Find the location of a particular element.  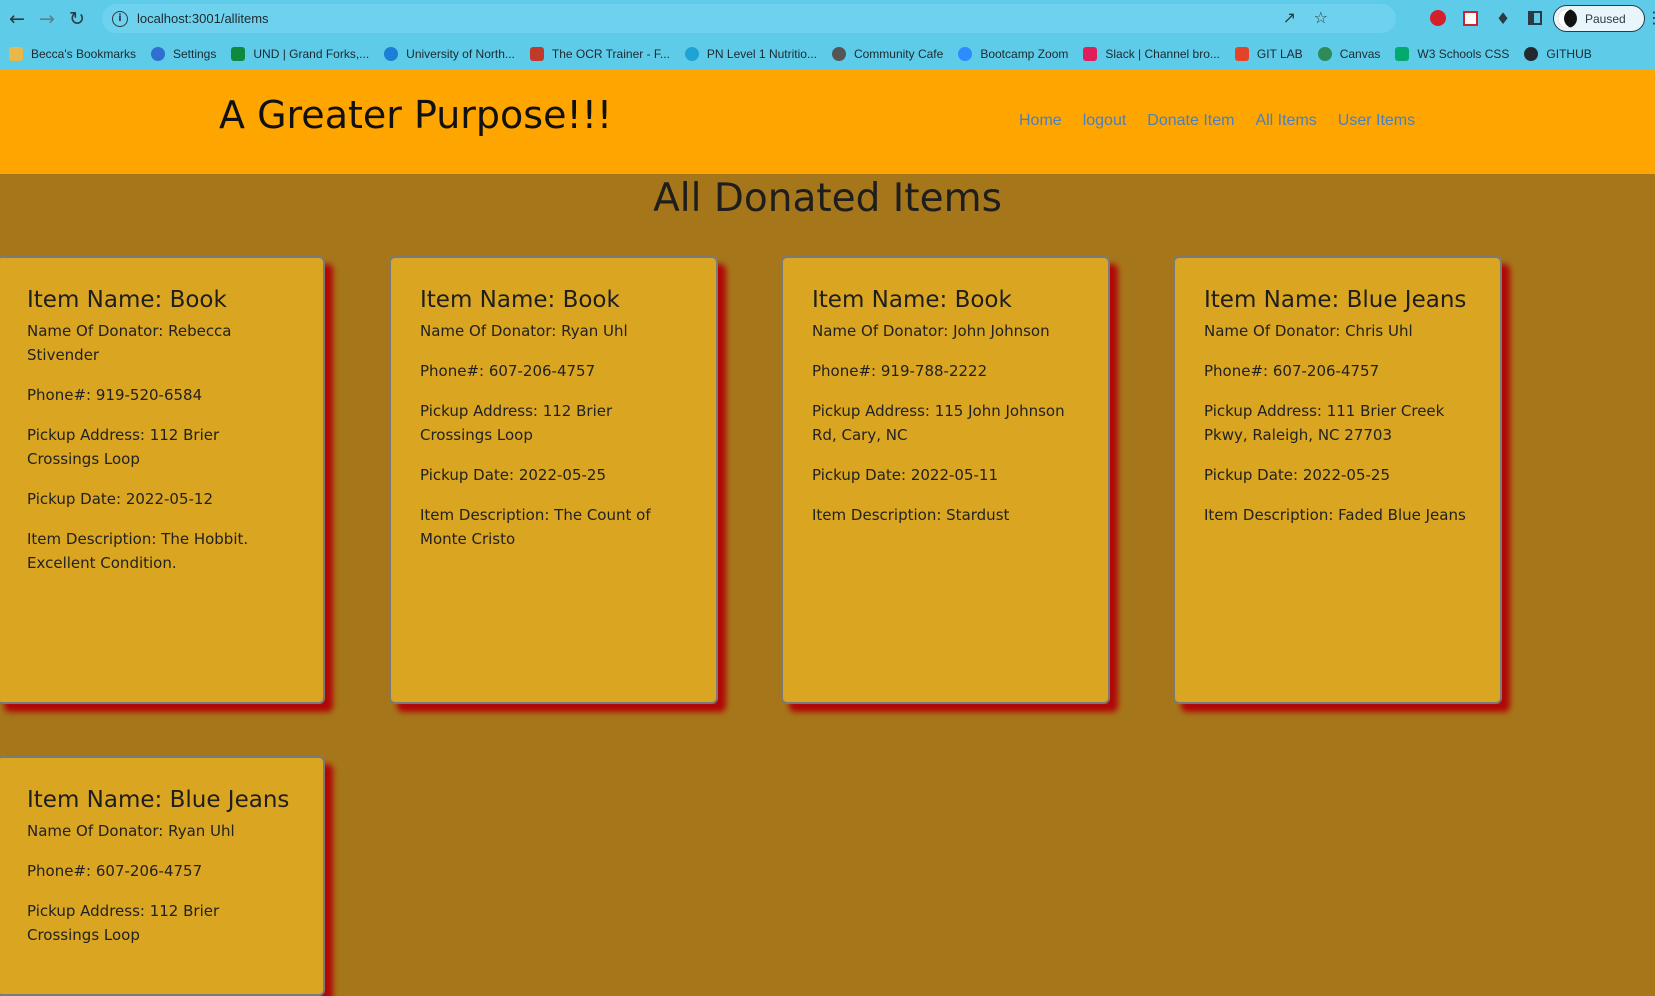

bookmark-label: W3 Schools CSS is located at coordinates (1463, 53).